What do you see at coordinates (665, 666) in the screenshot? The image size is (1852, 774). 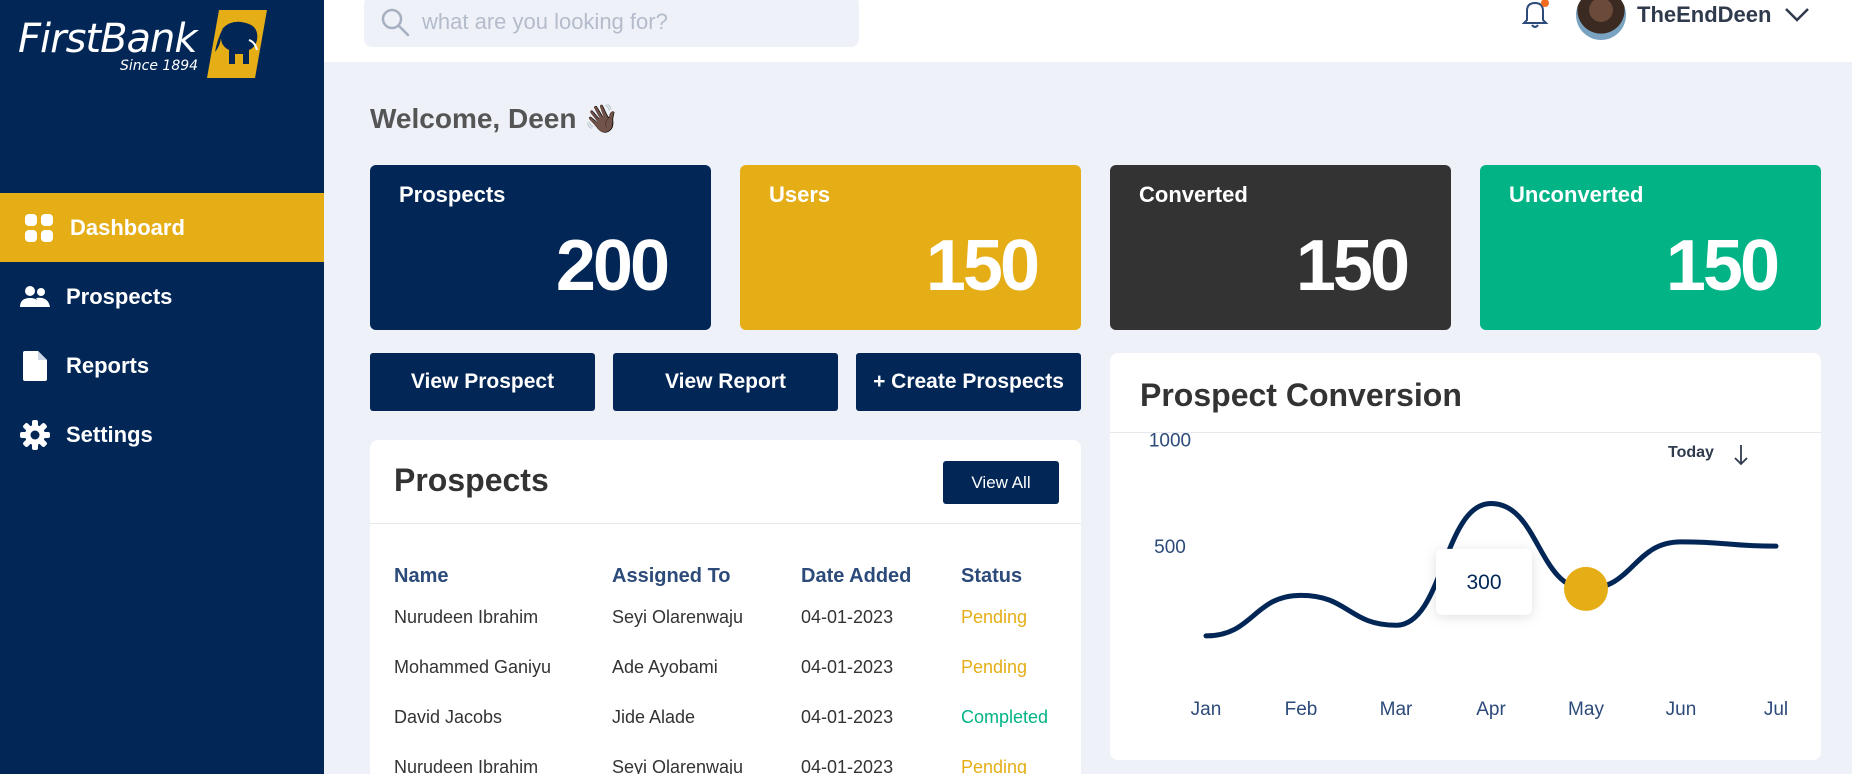 I see `cell-assigned-to: Ade Ayobami` at bounding box center [665, 666].